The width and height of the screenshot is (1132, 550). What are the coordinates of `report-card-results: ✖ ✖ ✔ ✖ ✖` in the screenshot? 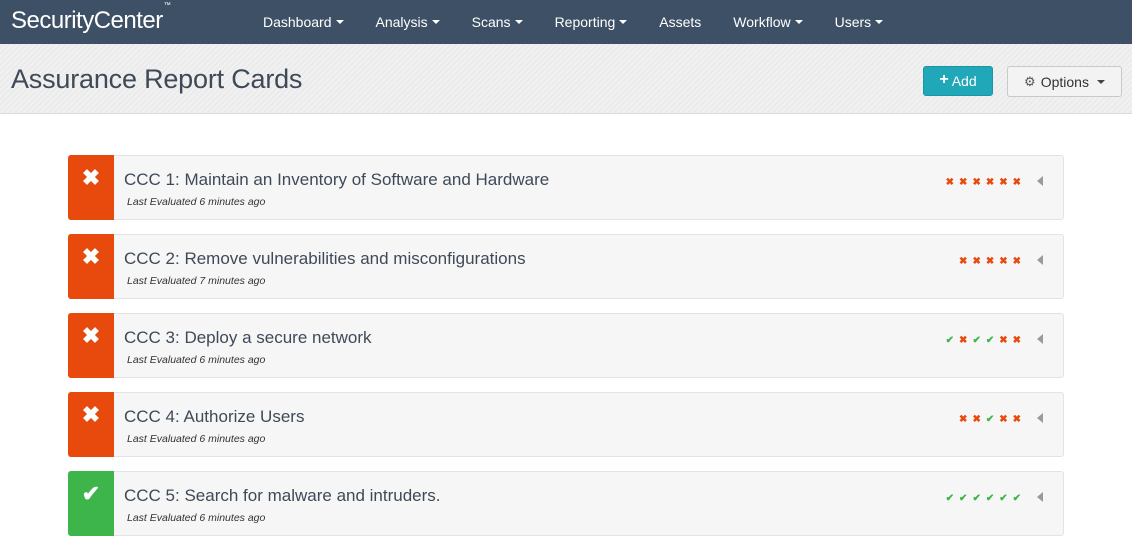 It's located at (990, 419).